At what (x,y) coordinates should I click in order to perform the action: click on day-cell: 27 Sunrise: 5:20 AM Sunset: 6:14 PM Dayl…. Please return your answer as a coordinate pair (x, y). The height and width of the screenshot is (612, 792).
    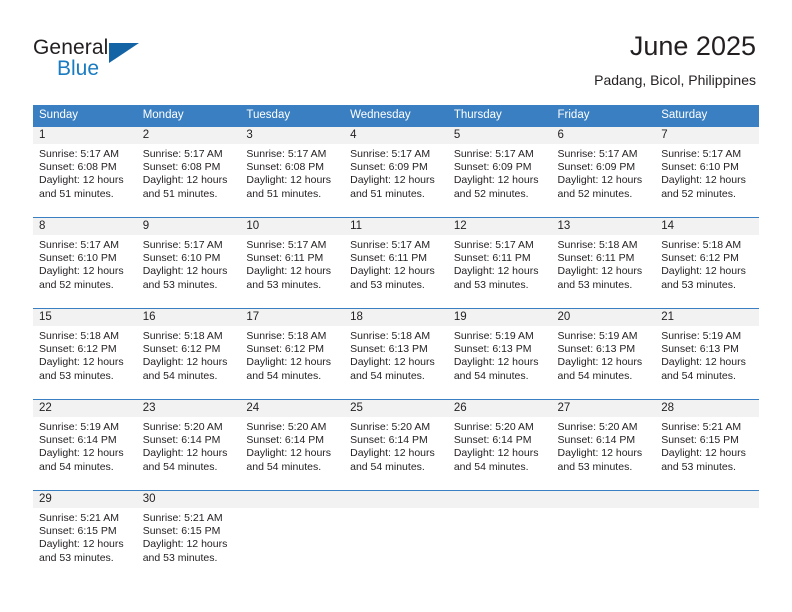
    Looking at the image, I should click on (603, 445).